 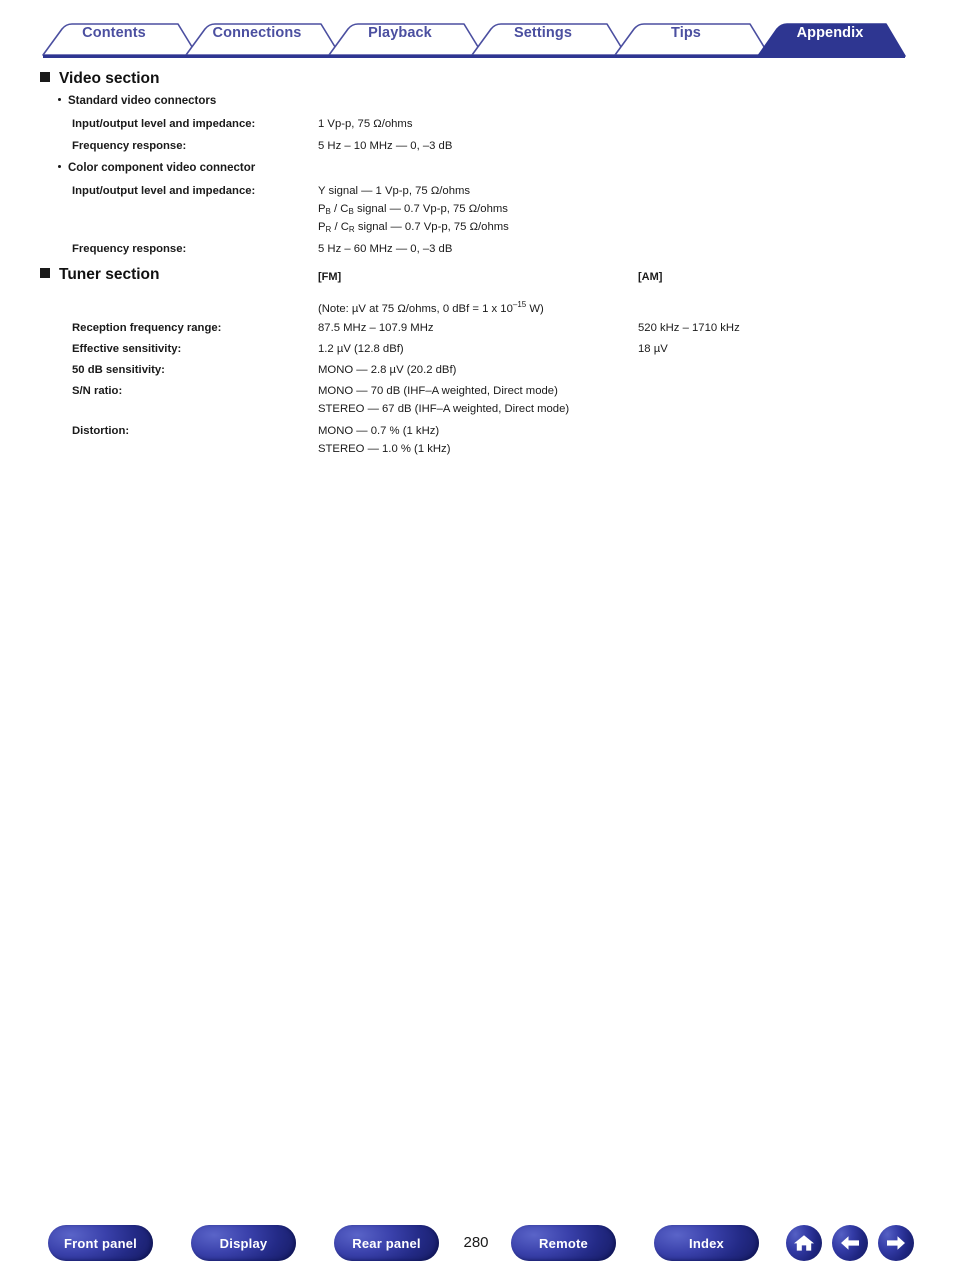 I want to click on spec-value: 5 Hz – 10 MHz — 0, –3 dB, so click(x=385, y=146).